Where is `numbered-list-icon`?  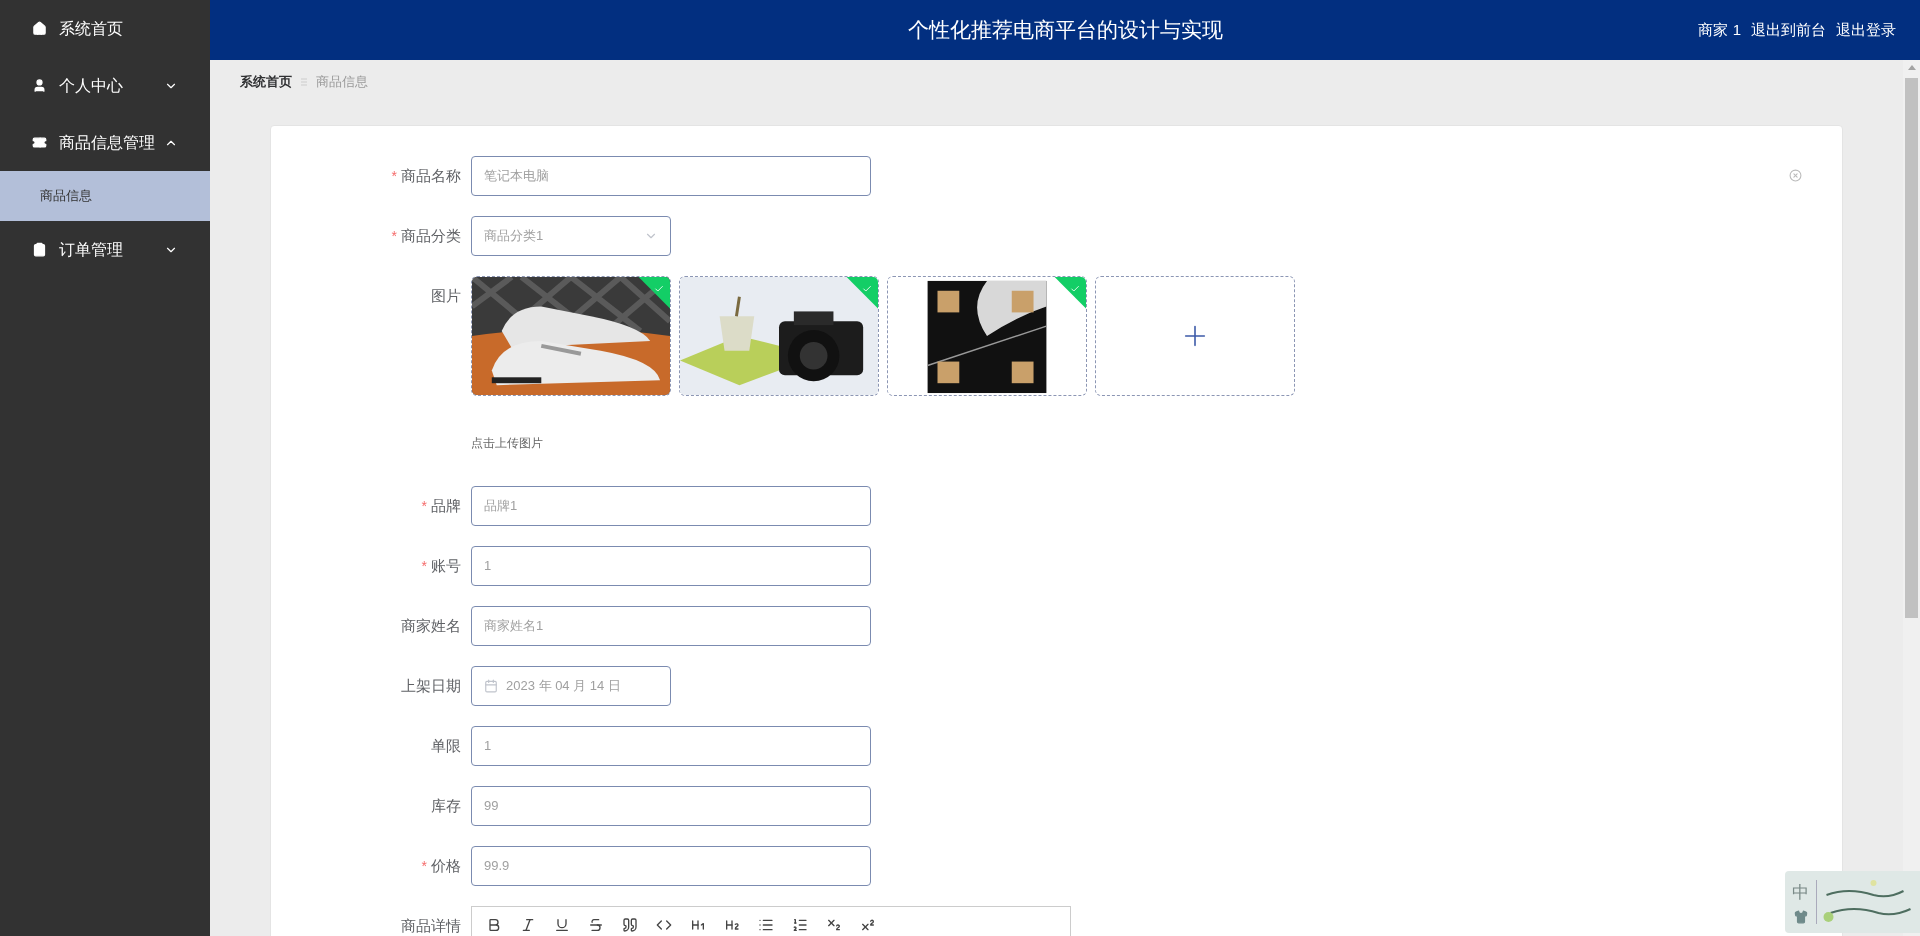
numbered-list-icon is located at coordinates (800, 925).